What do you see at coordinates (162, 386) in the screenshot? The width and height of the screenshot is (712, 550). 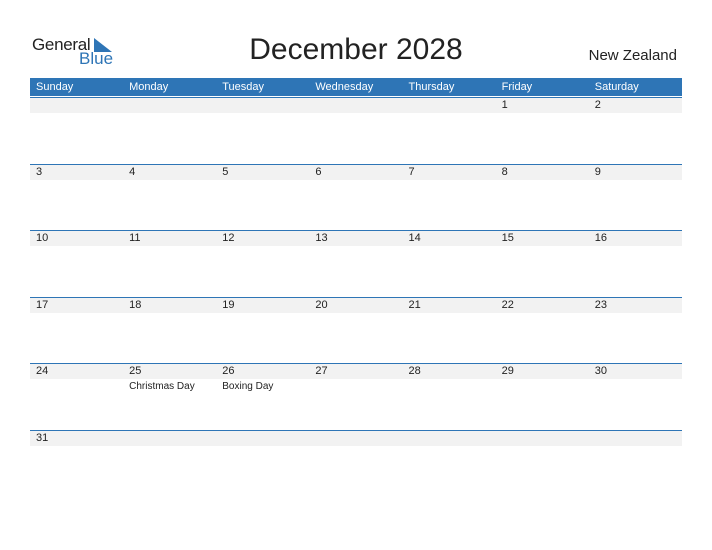 I see `holiday-label: Christmas Day` at bounding box center [162, 386].